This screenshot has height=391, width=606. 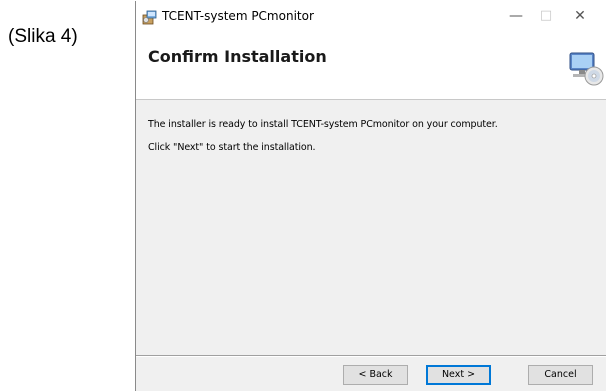 I want to click on maximize-button: □, so click(x=546, y=16).